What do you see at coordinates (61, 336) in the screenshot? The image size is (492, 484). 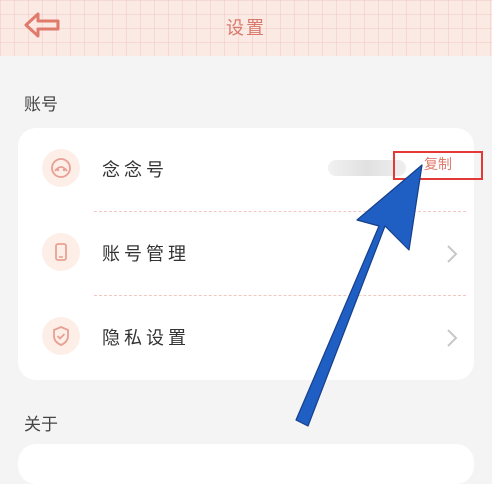 I see `shield-icon` at bounding box center [61, 336].